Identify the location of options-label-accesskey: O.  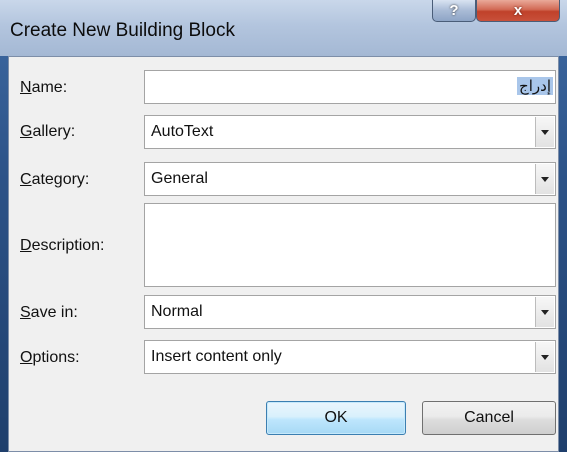
(26, 357).